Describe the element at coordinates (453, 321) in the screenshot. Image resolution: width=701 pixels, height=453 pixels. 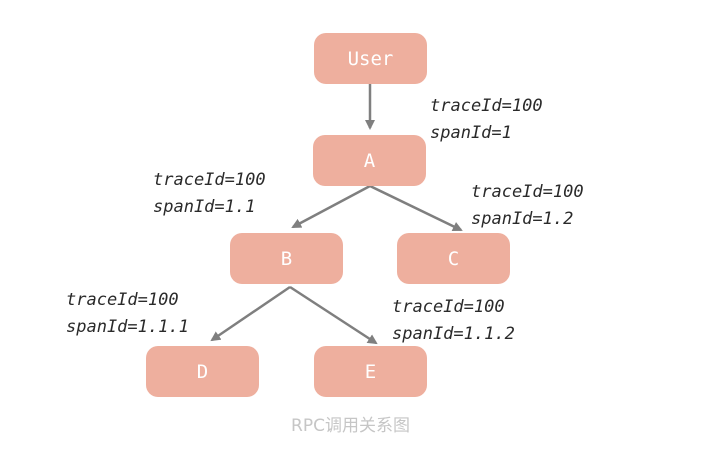
I see `label-e: traceId=100 spanId=1.1.2` at that location.